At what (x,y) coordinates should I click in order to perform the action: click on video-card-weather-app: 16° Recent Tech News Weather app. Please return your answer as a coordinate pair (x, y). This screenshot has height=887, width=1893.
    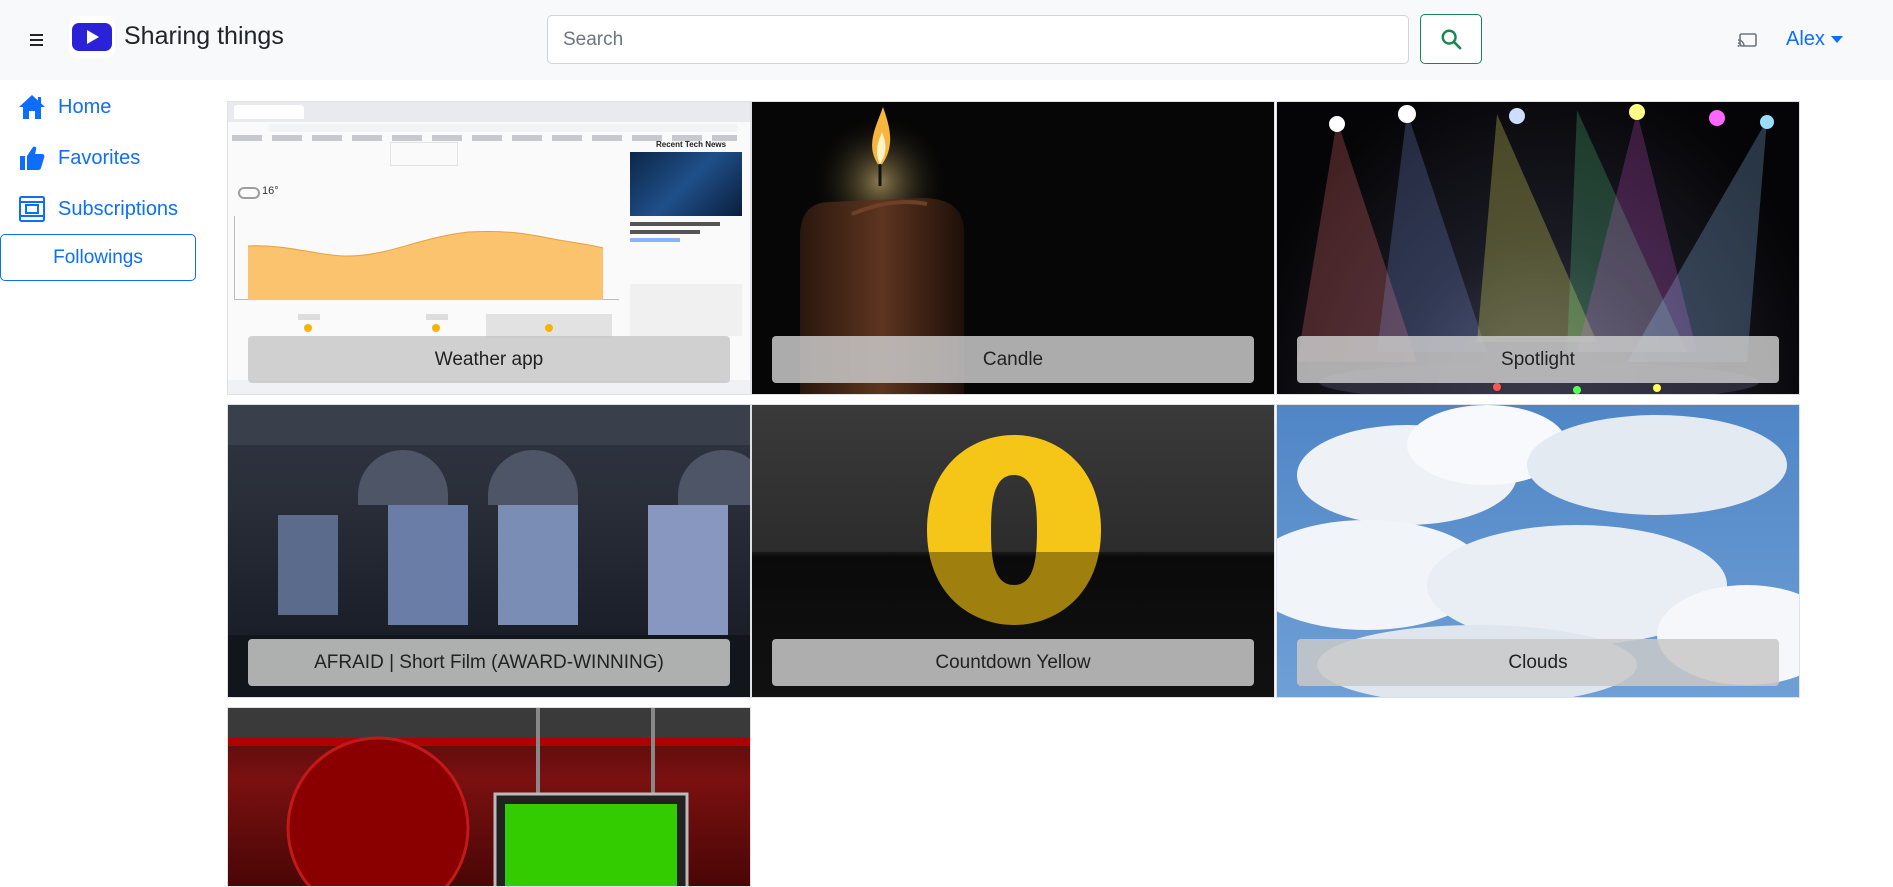
    Looking at the image, I should click on (489, 248).